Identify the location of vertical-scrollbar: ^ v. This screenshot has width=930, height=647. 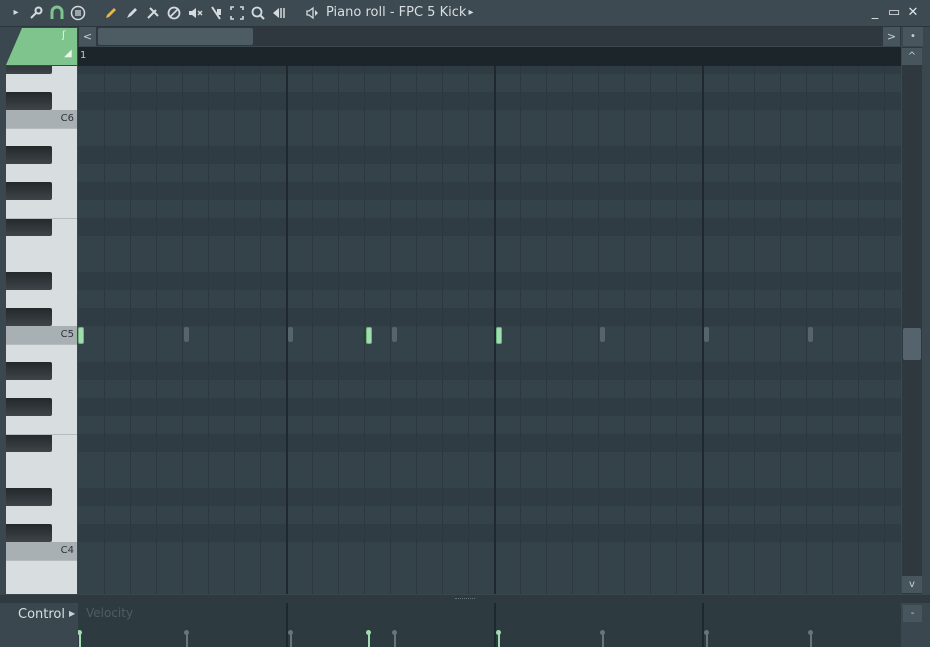
(912, 320).